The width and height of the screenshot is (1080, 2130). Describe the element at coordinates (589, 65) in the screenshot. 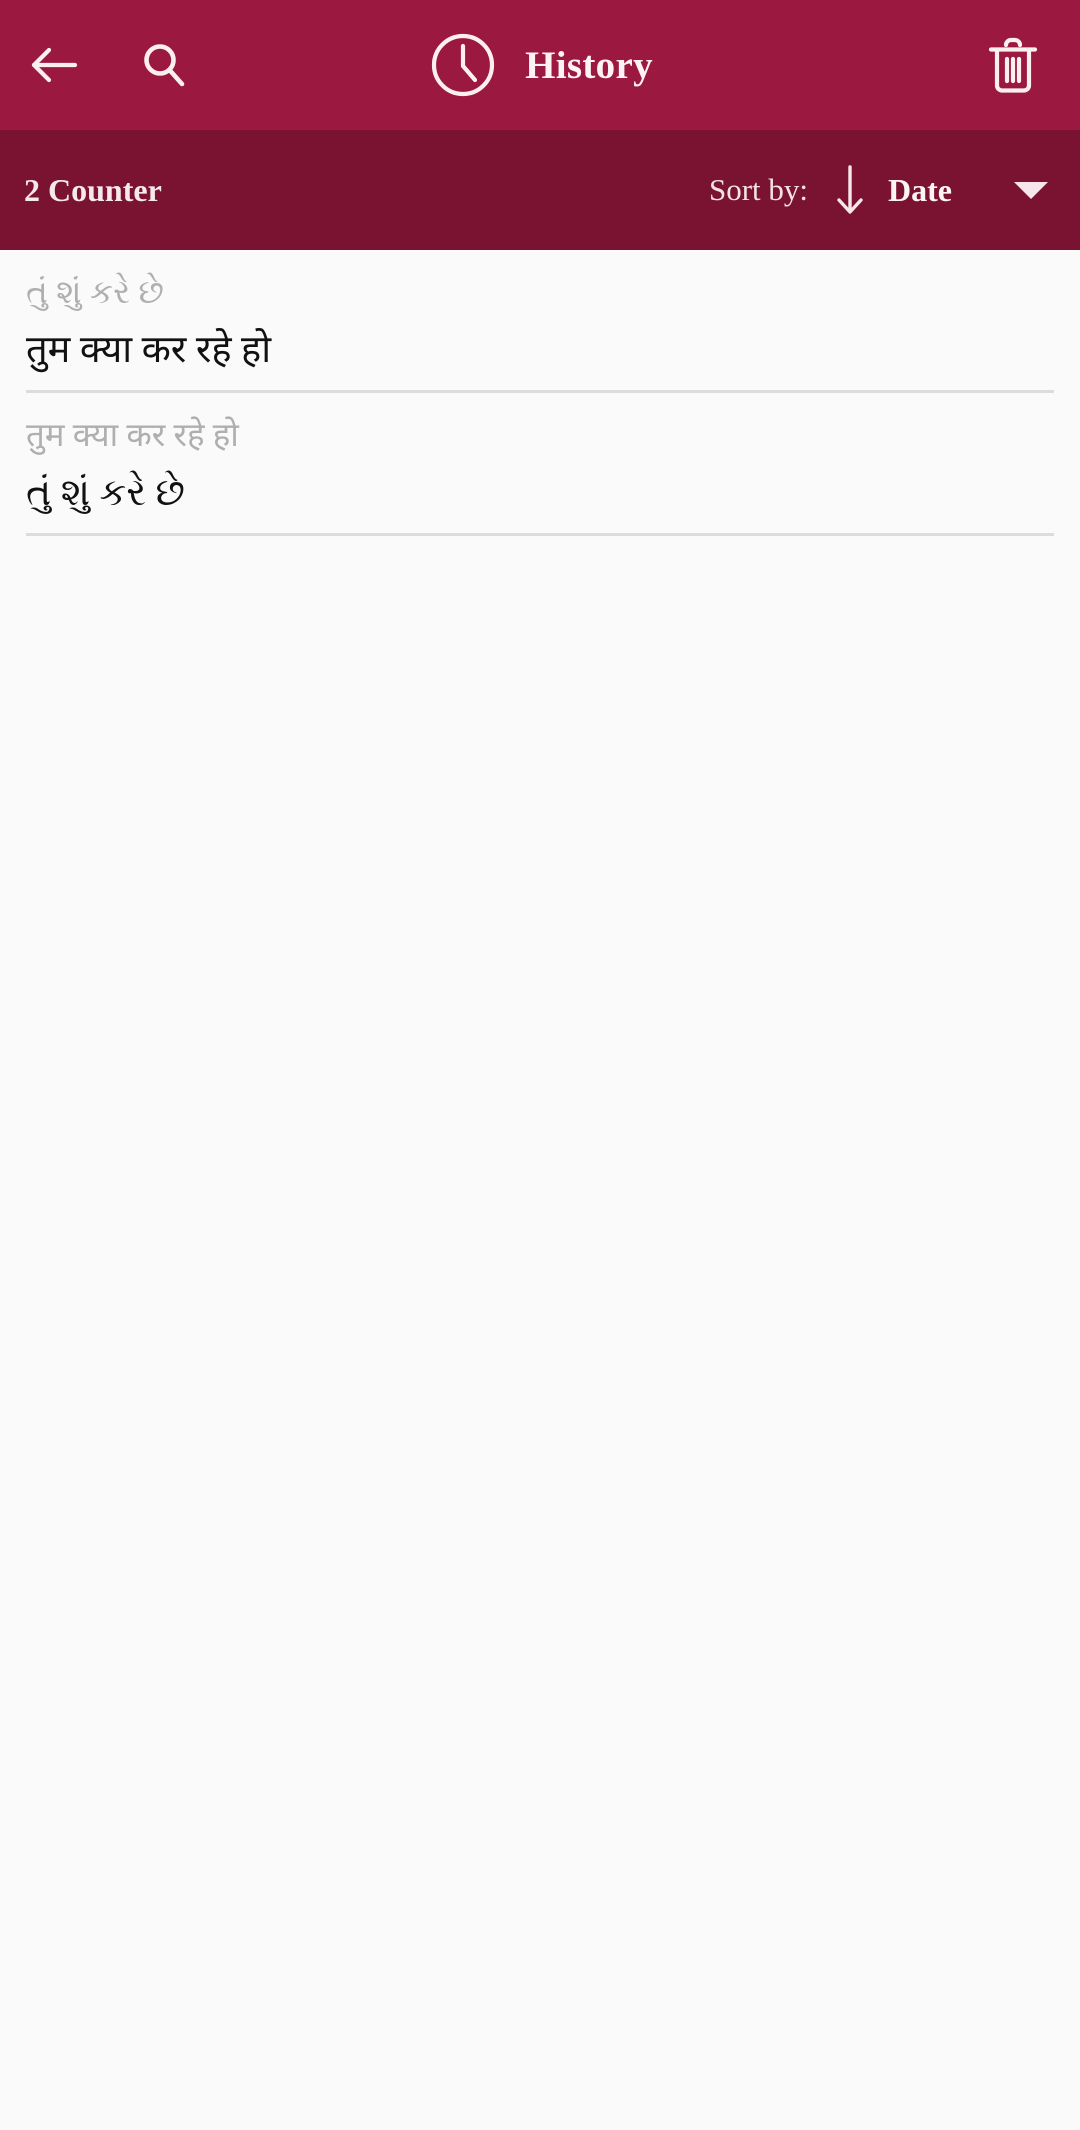

I see `page-title: History` at that location.